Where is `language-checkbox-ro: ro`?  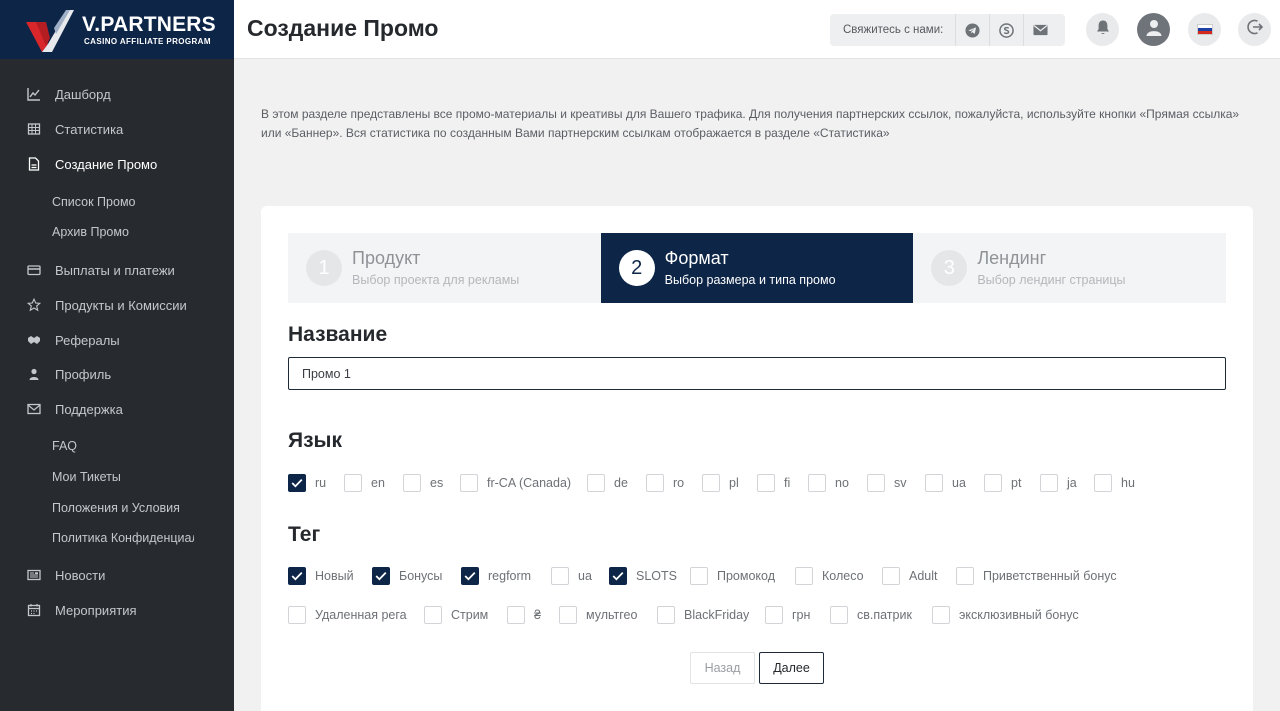
language-checkbox-ro: ro is located at coordinates (665, 483).